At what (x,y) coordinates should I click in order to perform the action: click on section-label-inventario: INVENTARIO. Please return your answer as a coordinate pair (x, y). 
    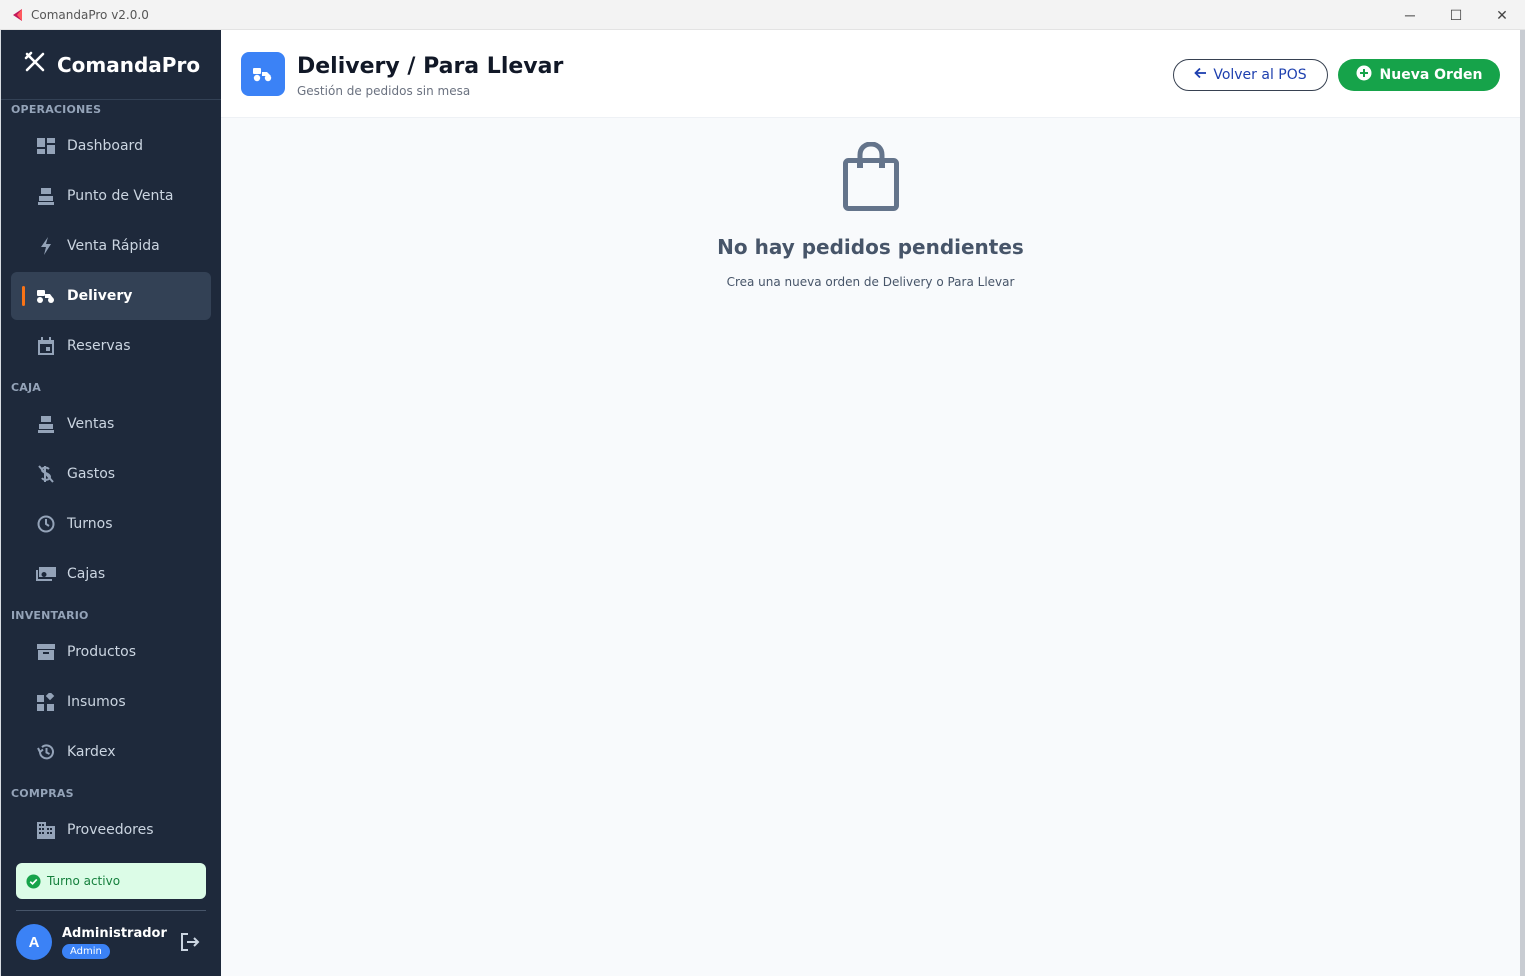
    Looking at the image, I should click on (50, 615).